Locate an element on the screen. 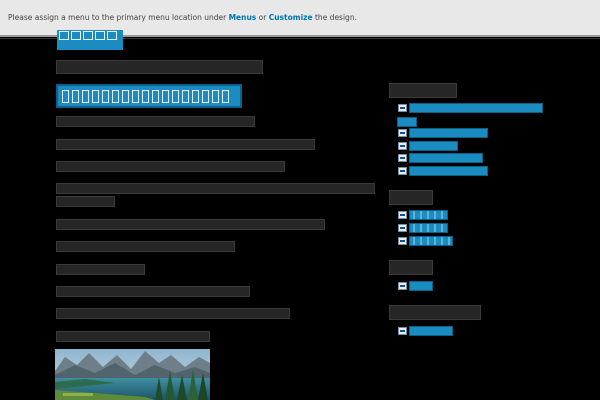  landscape-illustration is located at coordinates (132, 374).